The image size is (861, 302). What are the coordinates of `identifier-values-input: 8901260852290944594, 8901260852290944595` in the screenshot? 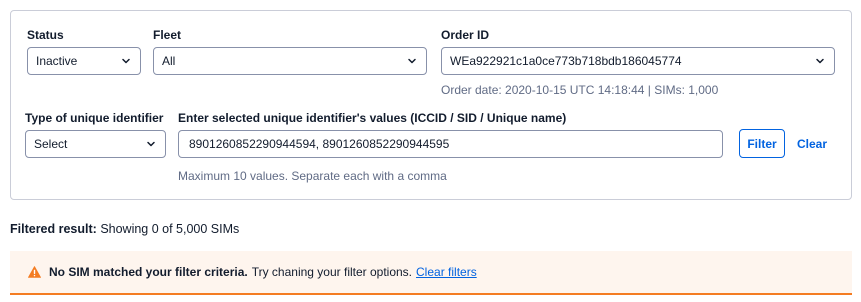 It's located at (450, 144).